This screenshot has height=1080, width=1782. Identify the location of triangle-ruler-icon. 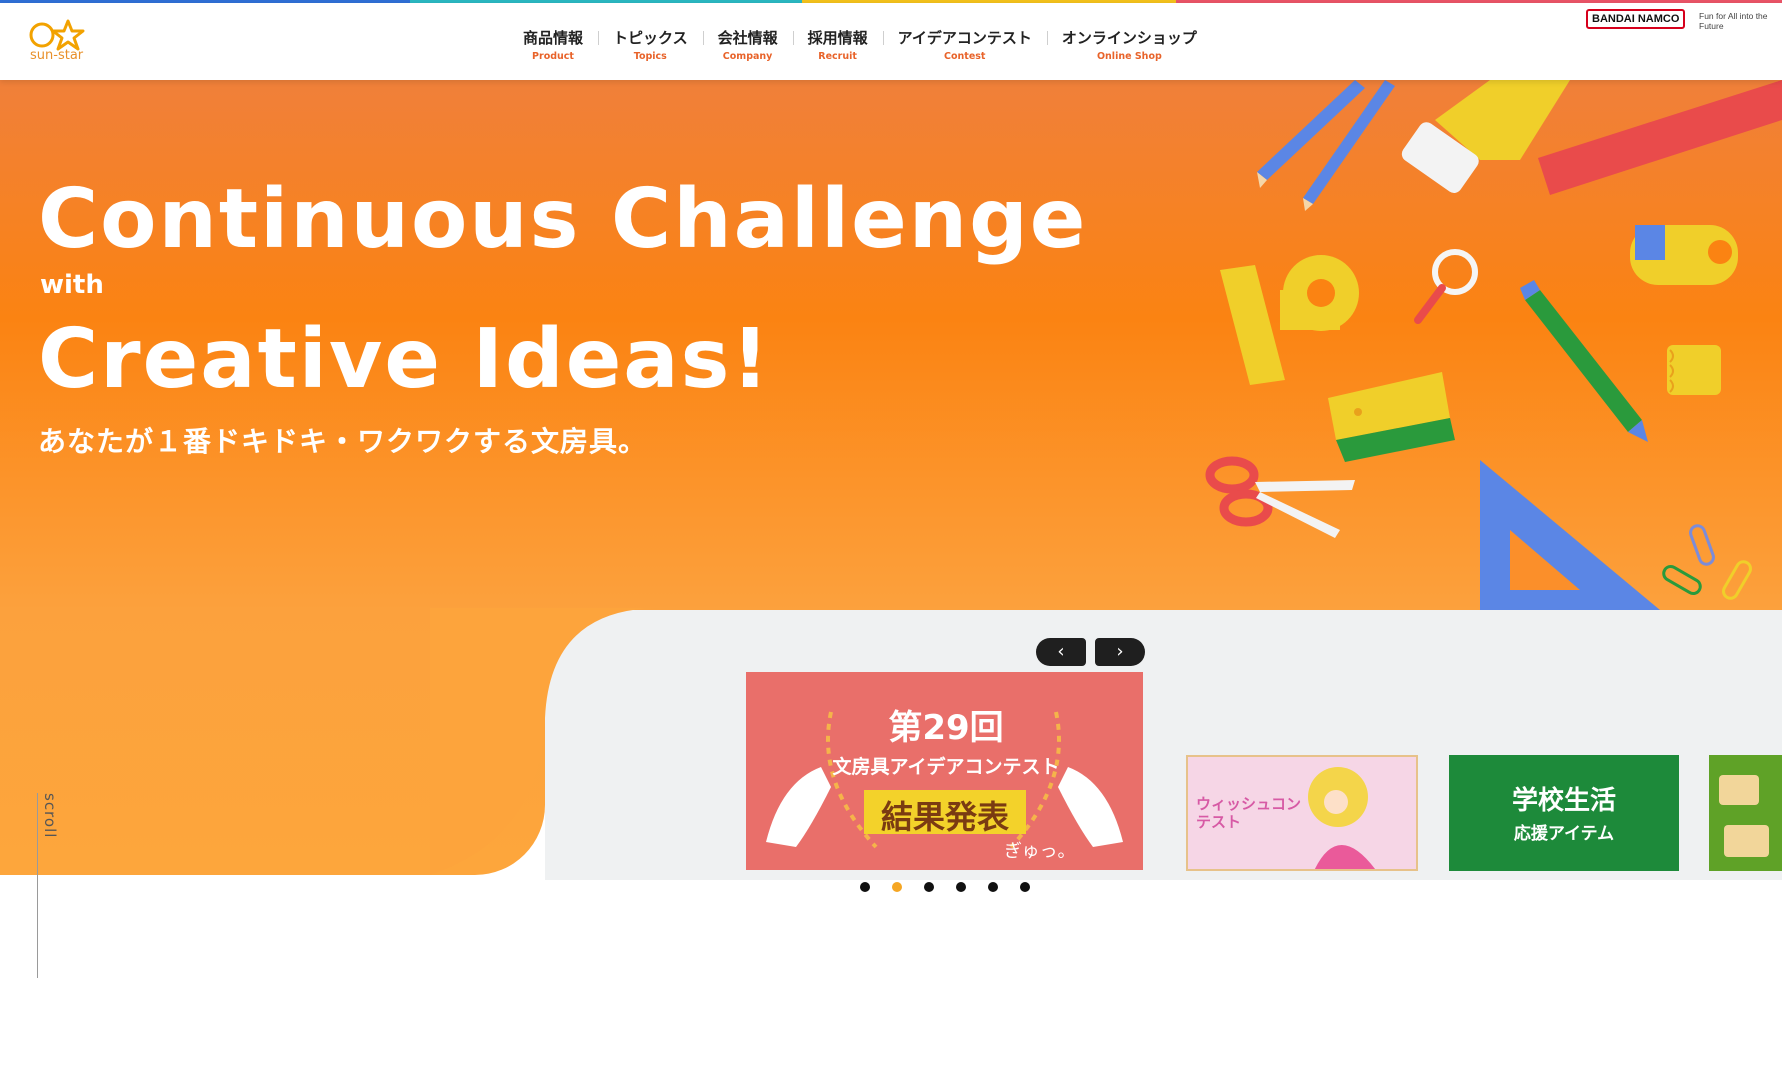
(1570, 535).